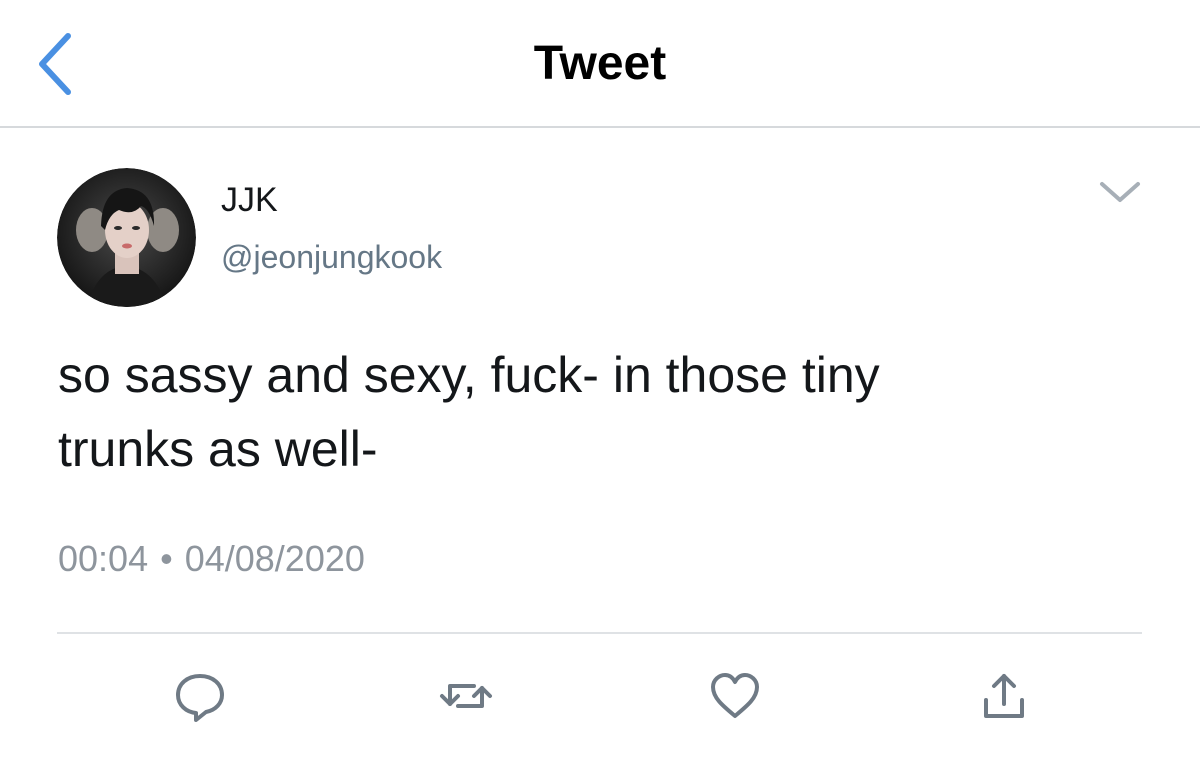 Image resolution: width=1200 pixels, height=760 pixels. I want to click on heart-icon, so click(735, 695).